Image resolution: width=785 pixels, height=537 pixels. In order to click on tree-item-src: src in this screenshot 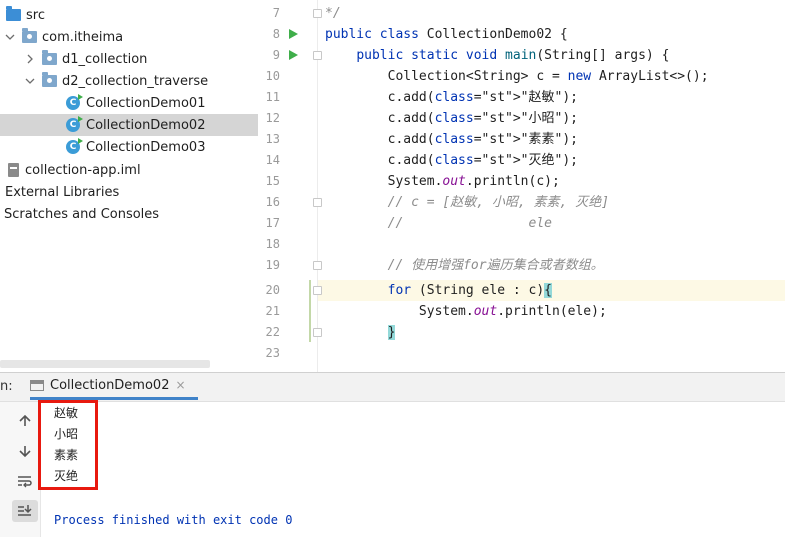, I will do `click(129, 15)`.